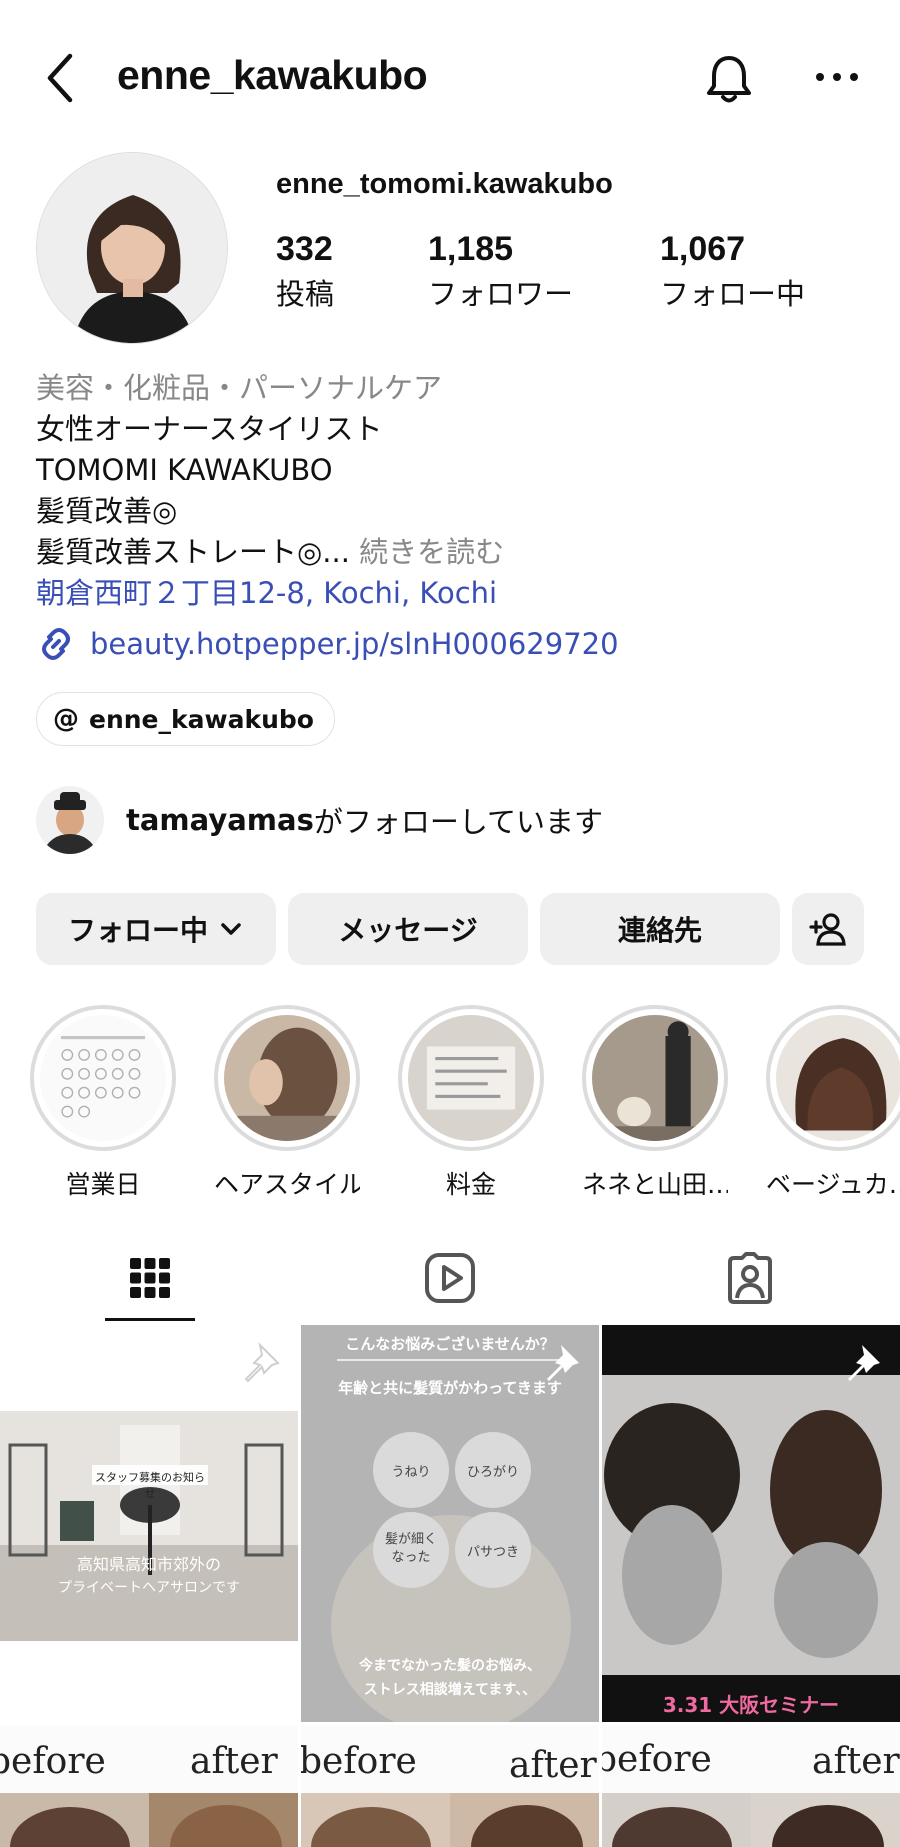 The image size is (900, 1847). I want to click on contact-button: 連絡先, so click(660, 929).